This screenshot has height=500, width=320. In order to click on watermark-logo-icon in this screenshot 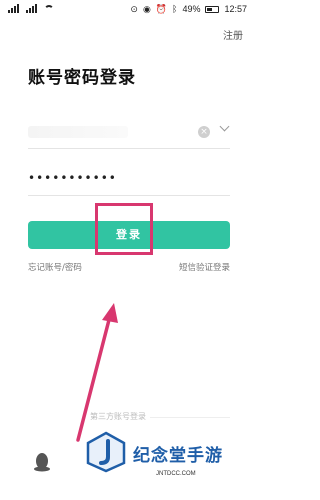, I will do `click(106, 452)`.